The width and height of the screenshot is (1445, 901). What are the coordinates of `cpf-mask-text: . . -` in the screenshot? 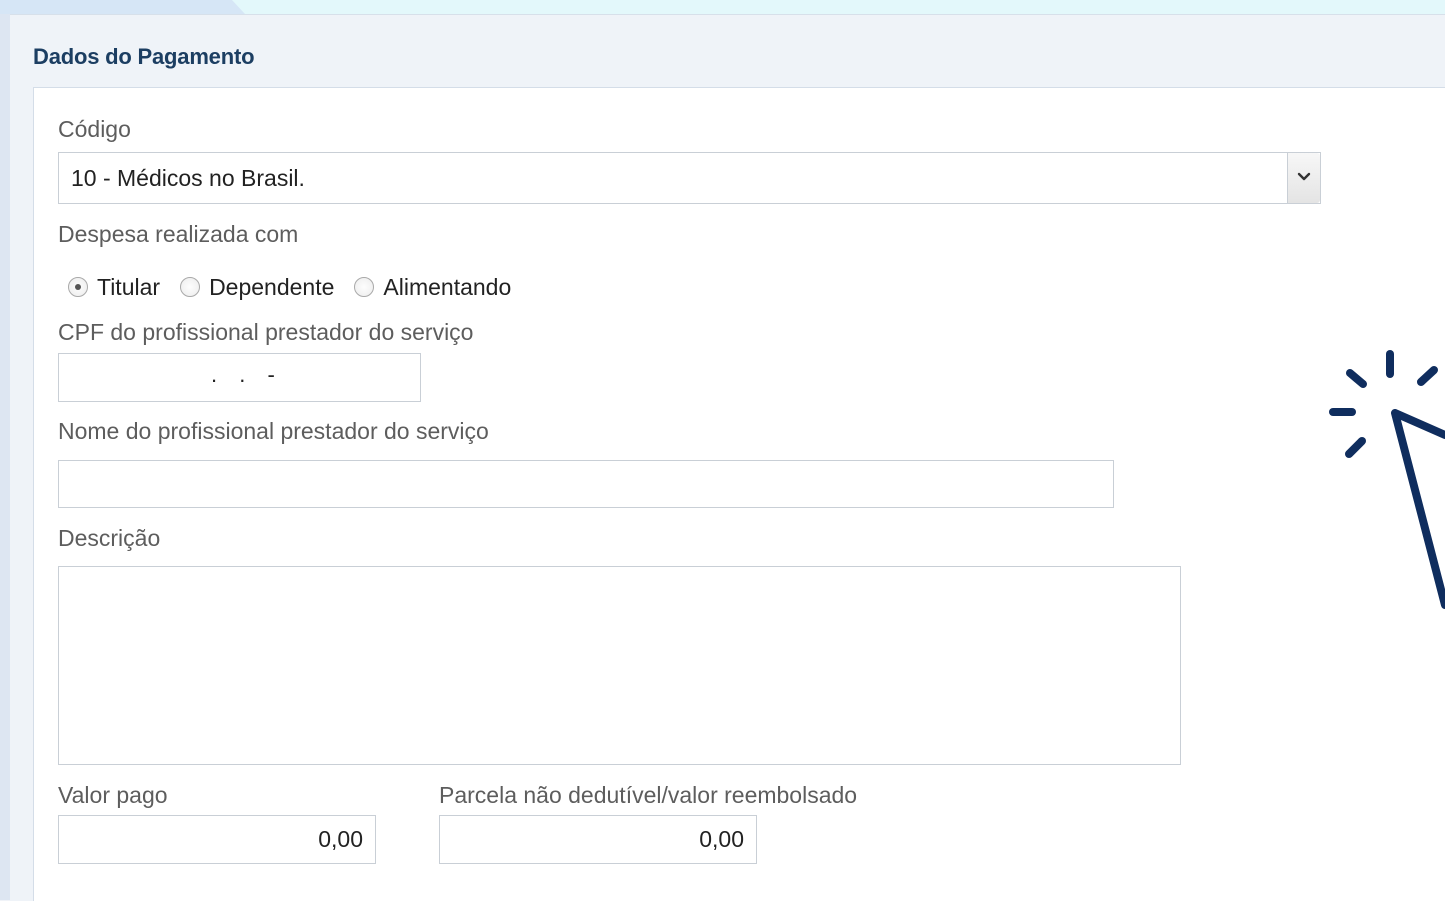 It's located at (247, 374).